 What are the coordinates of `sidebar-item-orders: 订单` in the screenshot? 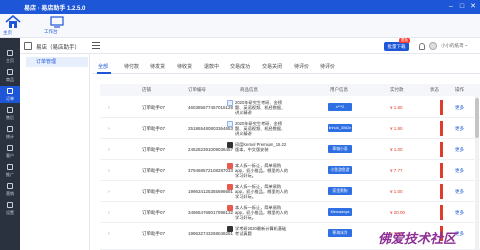 It's located at (10, 94).